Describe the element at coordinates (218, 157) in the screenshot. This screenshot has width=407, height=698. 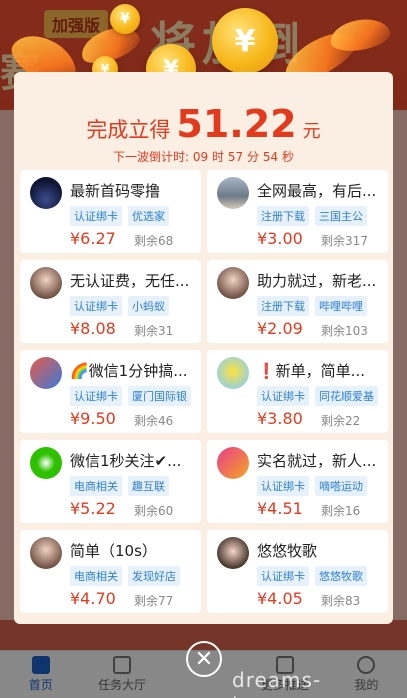
I see `countdown-hours-unit: 时` at that location.